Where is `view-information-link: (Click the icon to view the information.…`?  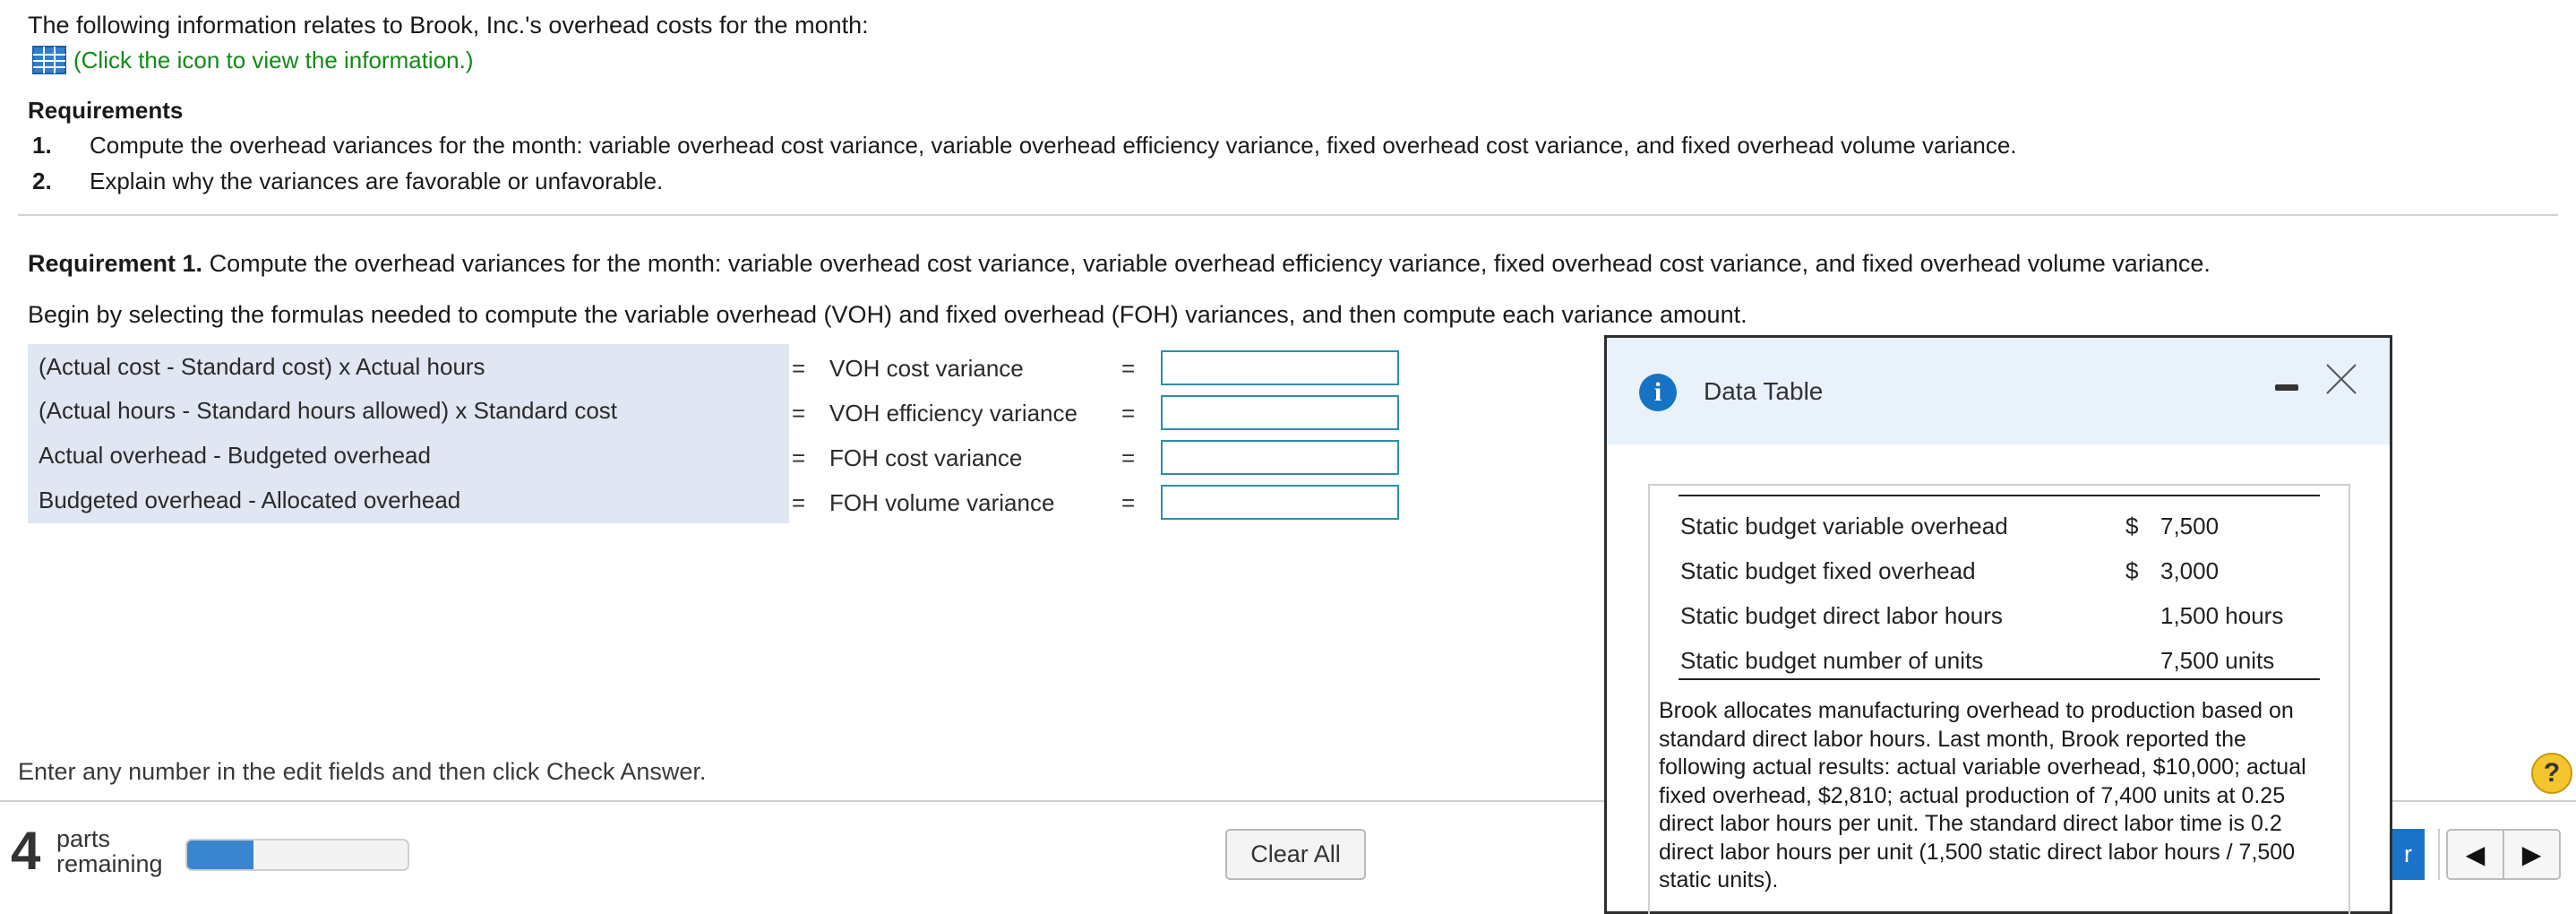
view-information-link: (Click the icon to view the information.… is located at coordinates (253, 60).